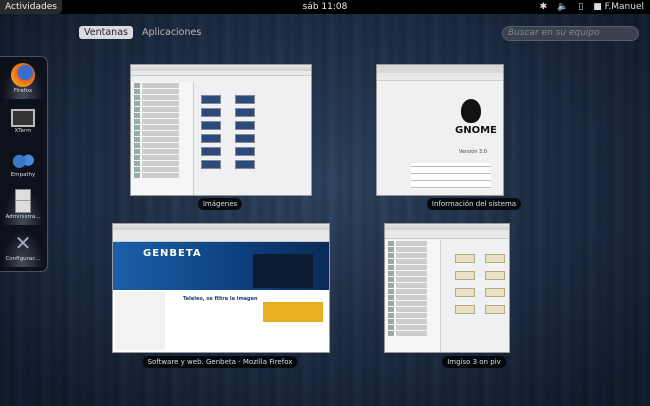  I want to click on user-menu: ■ F.Manuel, so click(618, 7).